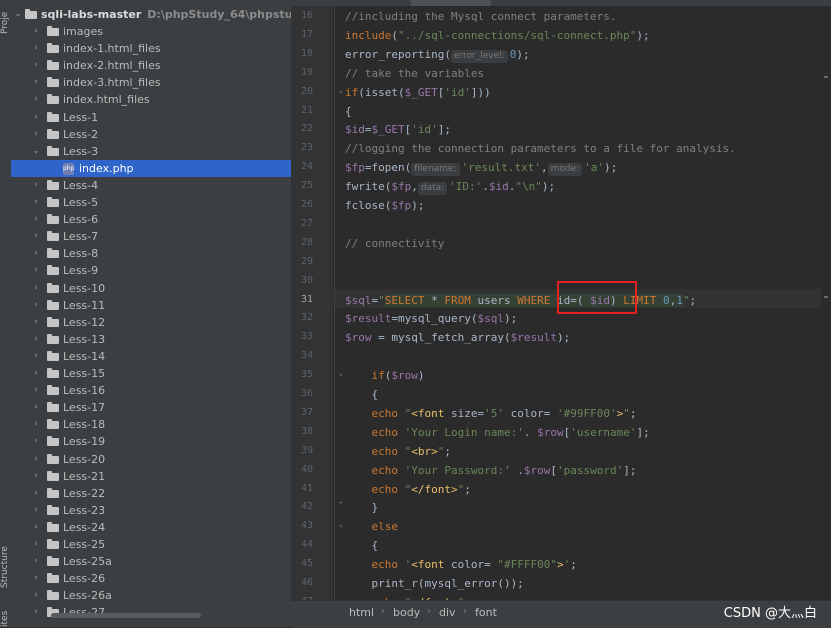  Describe the element at coordinates (826, 303) in the screenshot. I see `editor-vertical-scrollbar` at that location.